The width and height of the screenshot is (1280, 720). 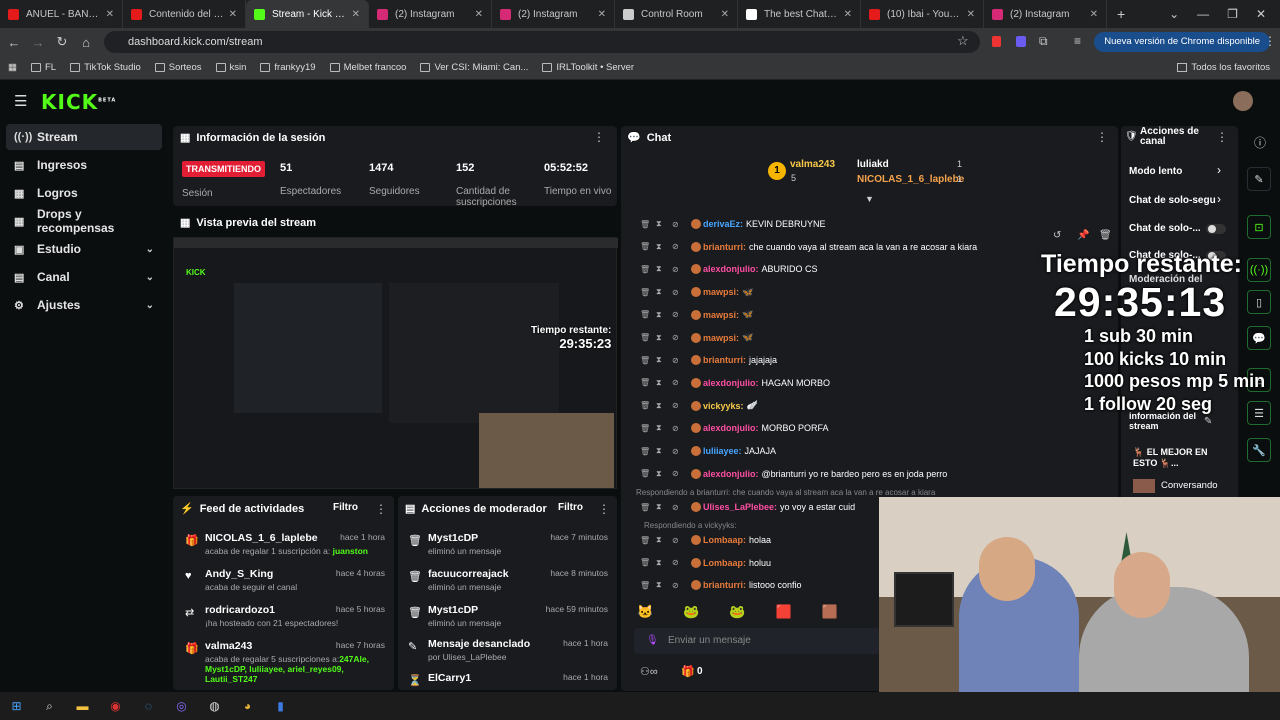 I want to click on chat-username: alexdonjulio:, so click(x=731, y=428).